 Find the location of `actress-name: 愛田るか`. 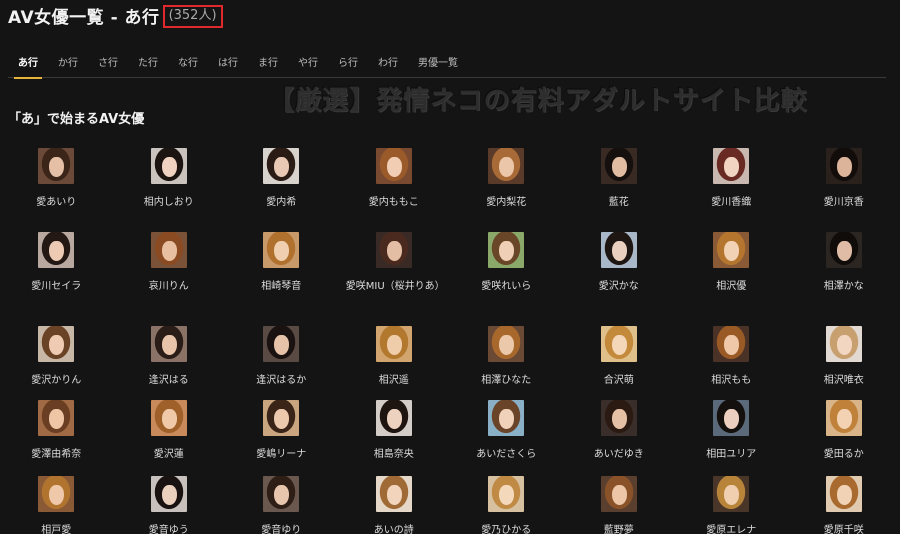

actress-name: 愛田るか is located at coordinates (844, 455).